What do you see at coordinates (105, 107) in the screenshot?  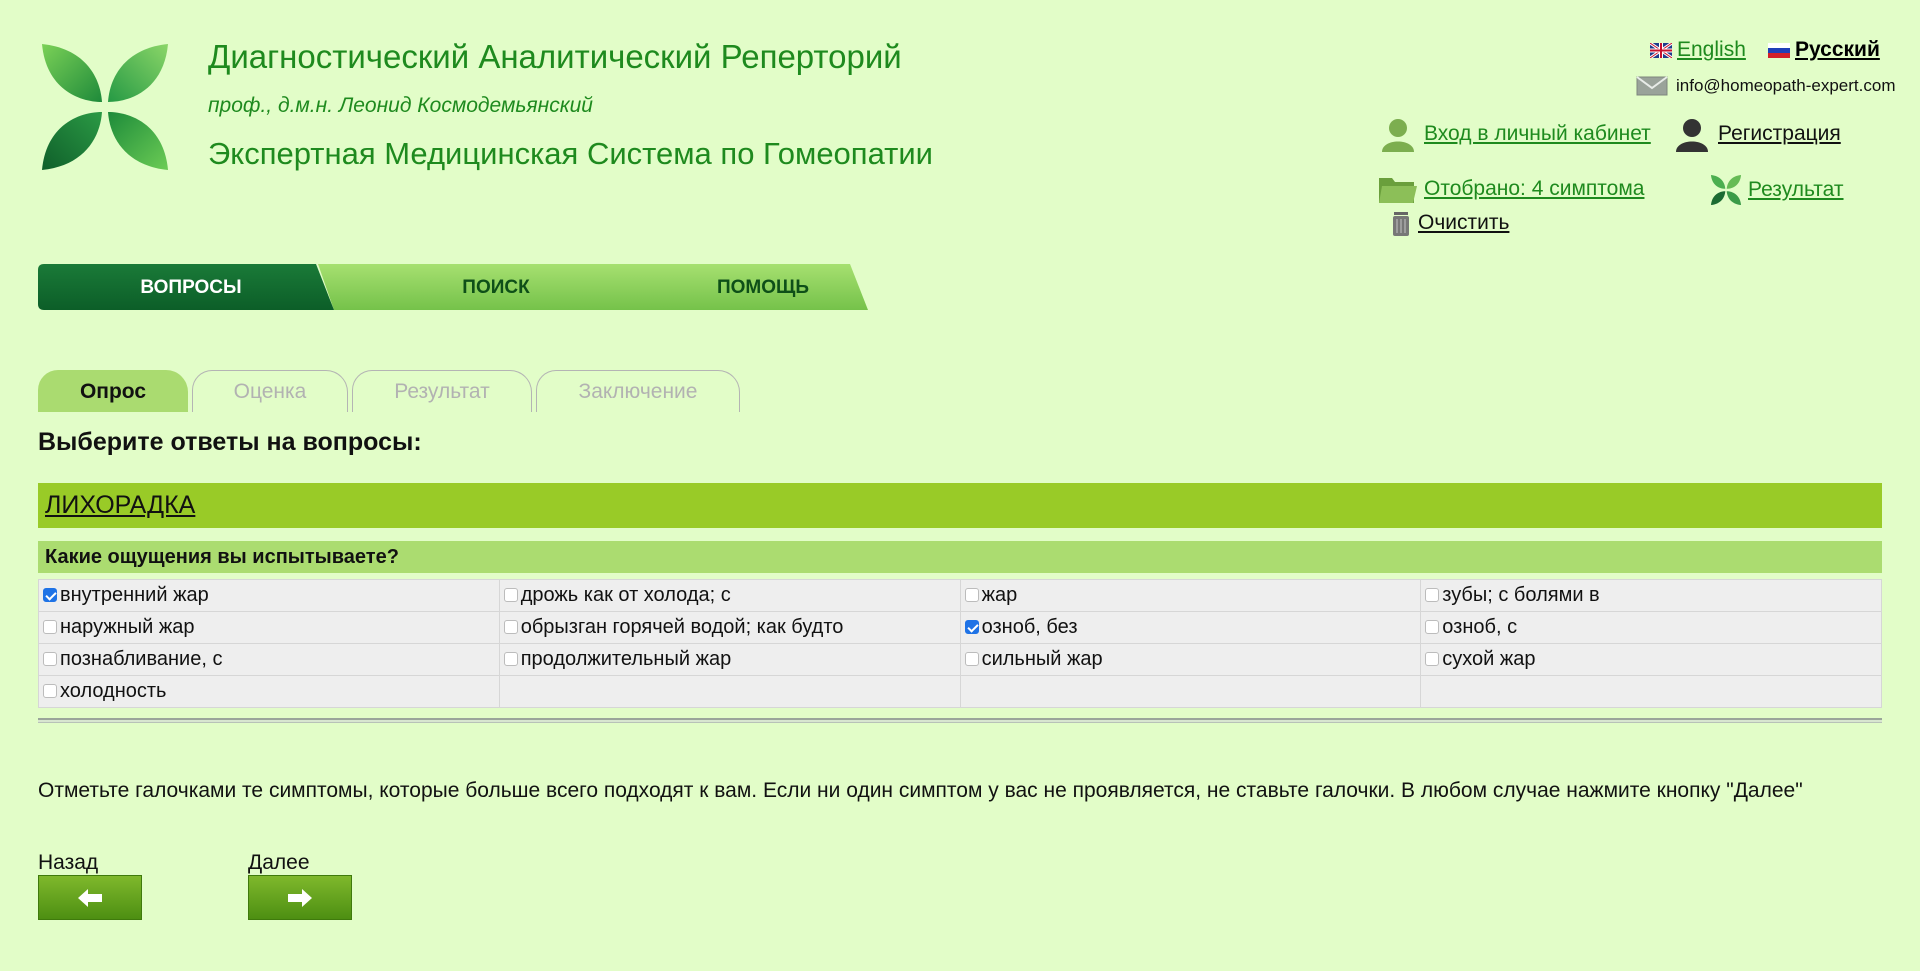 I see `site-logo` at bounding box center [105, 107].